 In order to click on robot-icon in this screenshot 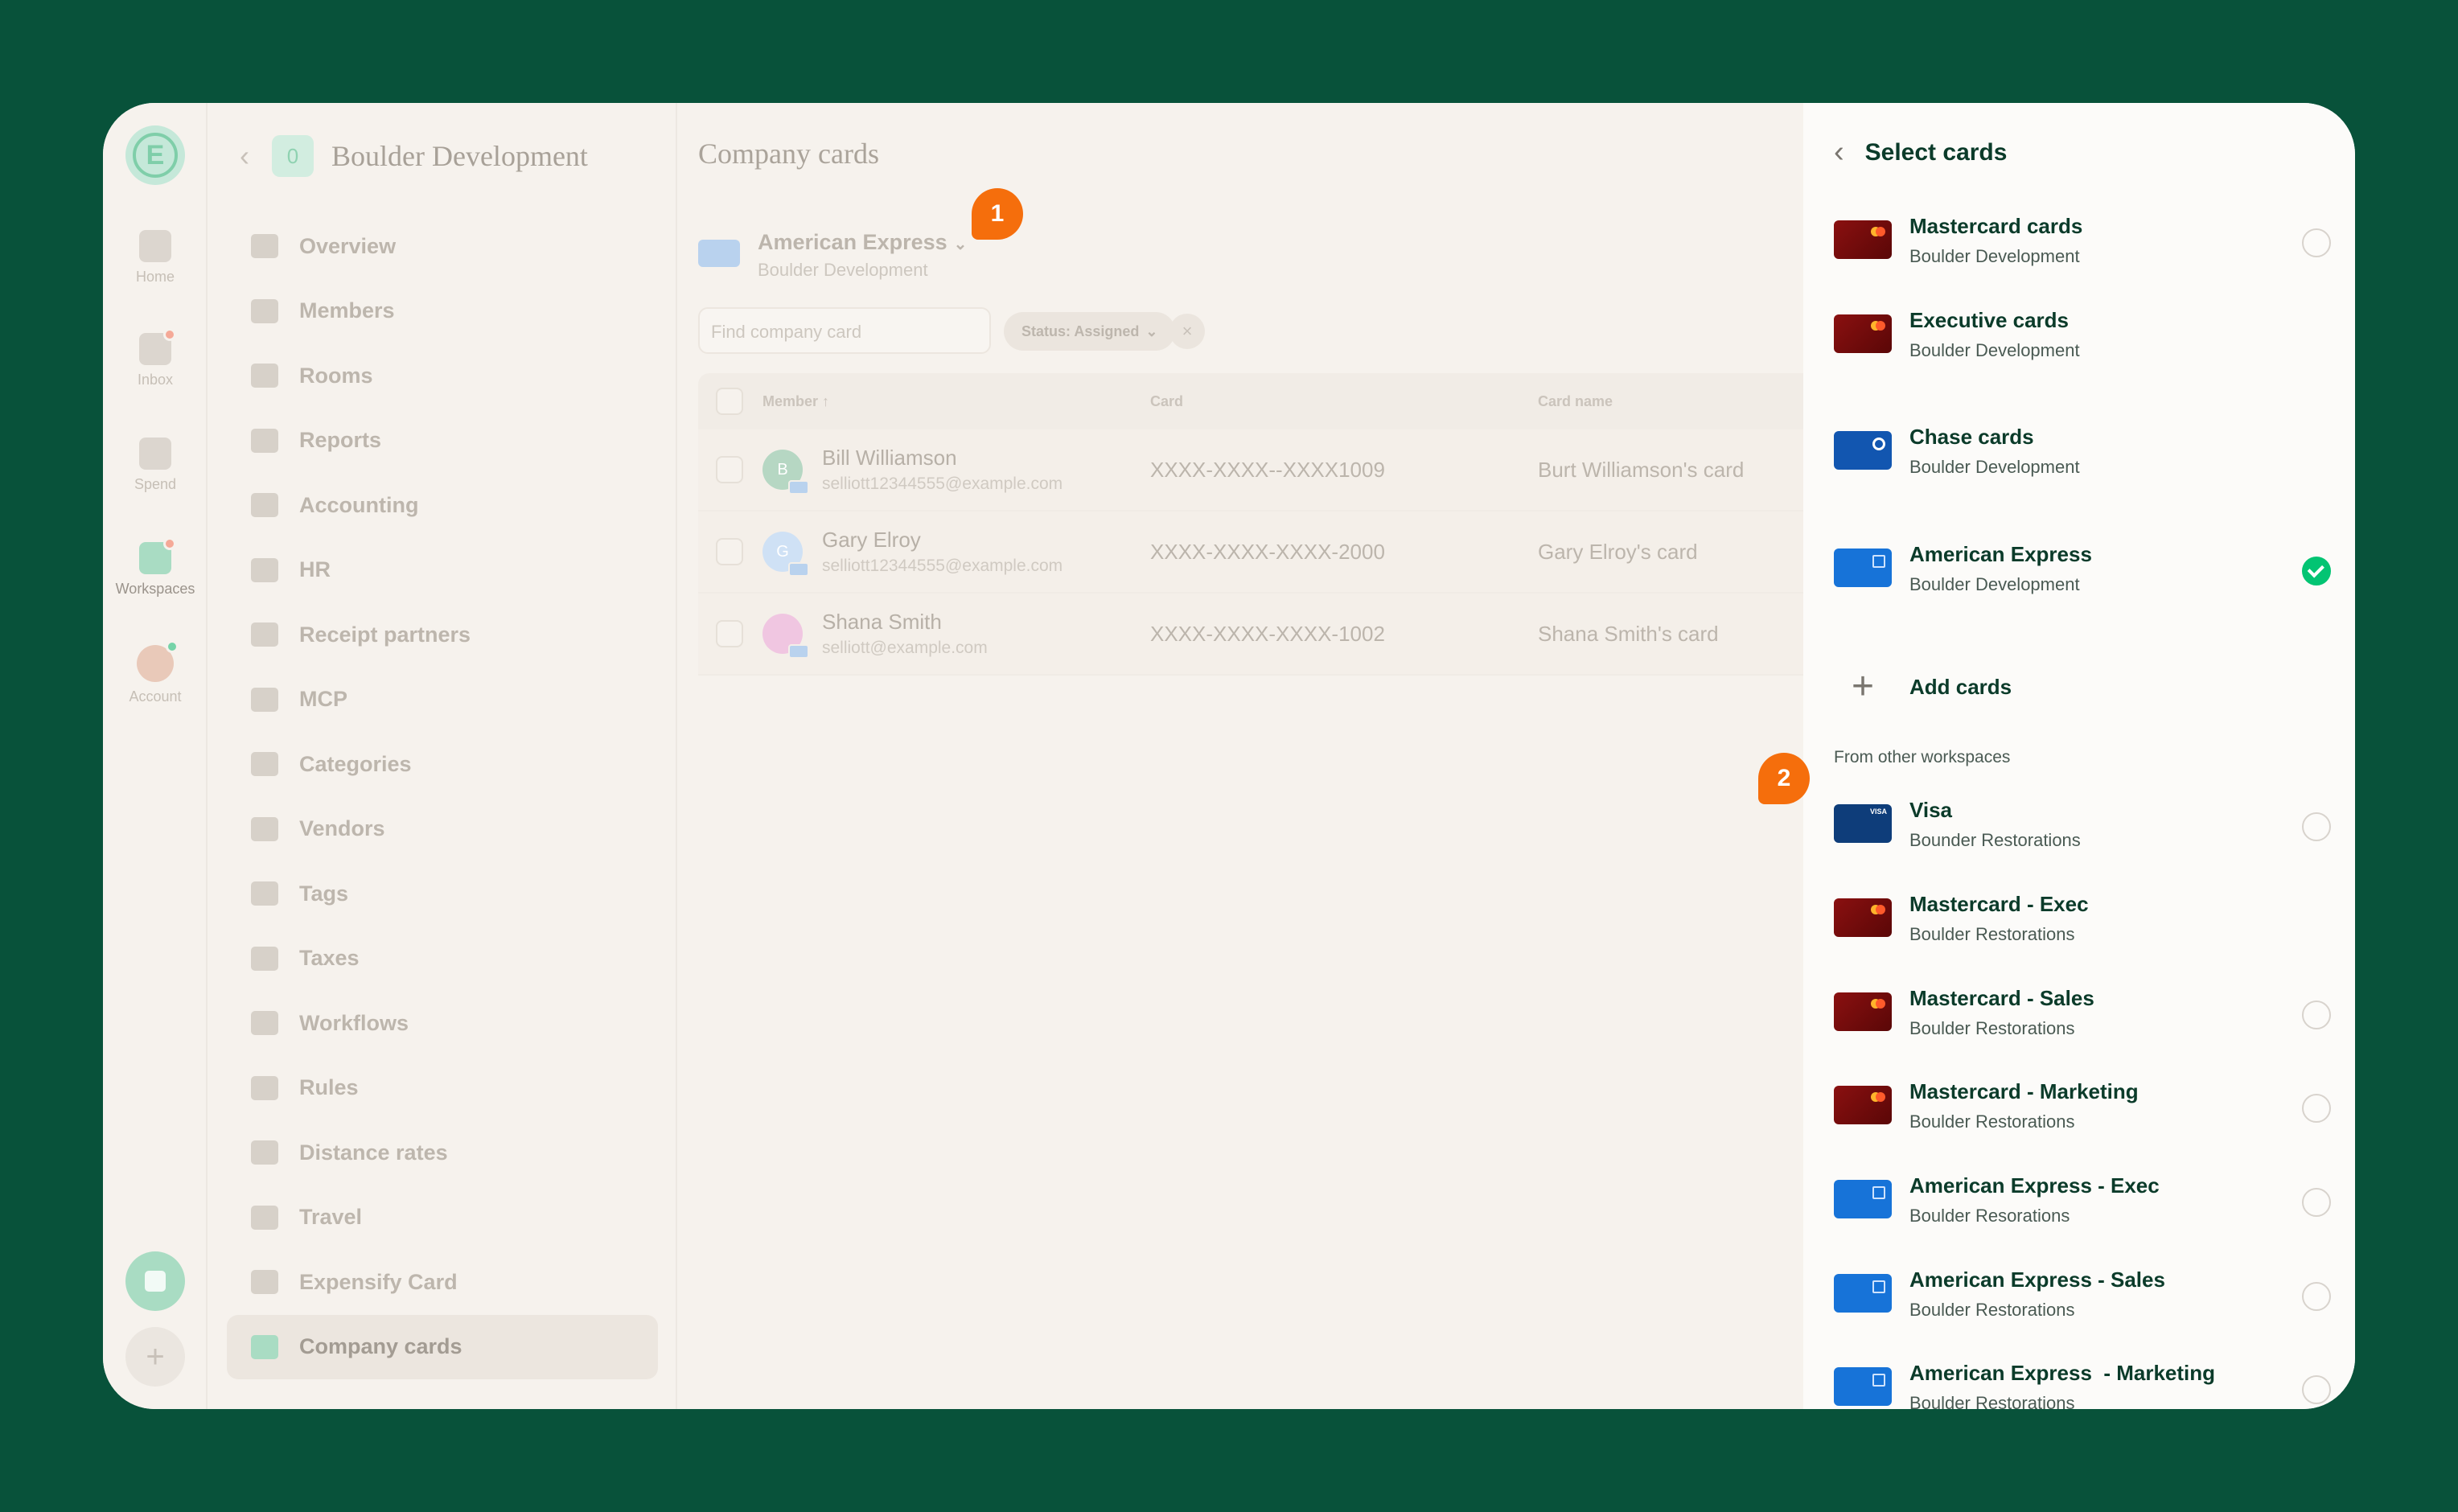, I will do `click(264, 700)`.